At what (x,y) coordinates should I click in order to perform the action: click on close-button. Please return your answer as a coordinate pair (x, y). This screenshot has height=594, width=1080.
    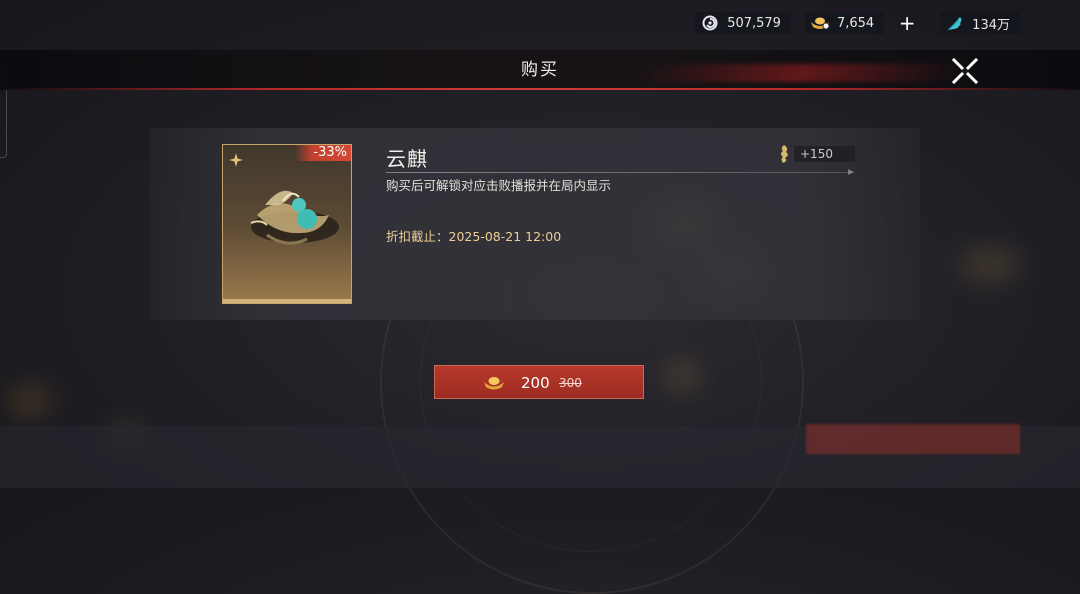
    Looking at the image, I should click on (965, 71).